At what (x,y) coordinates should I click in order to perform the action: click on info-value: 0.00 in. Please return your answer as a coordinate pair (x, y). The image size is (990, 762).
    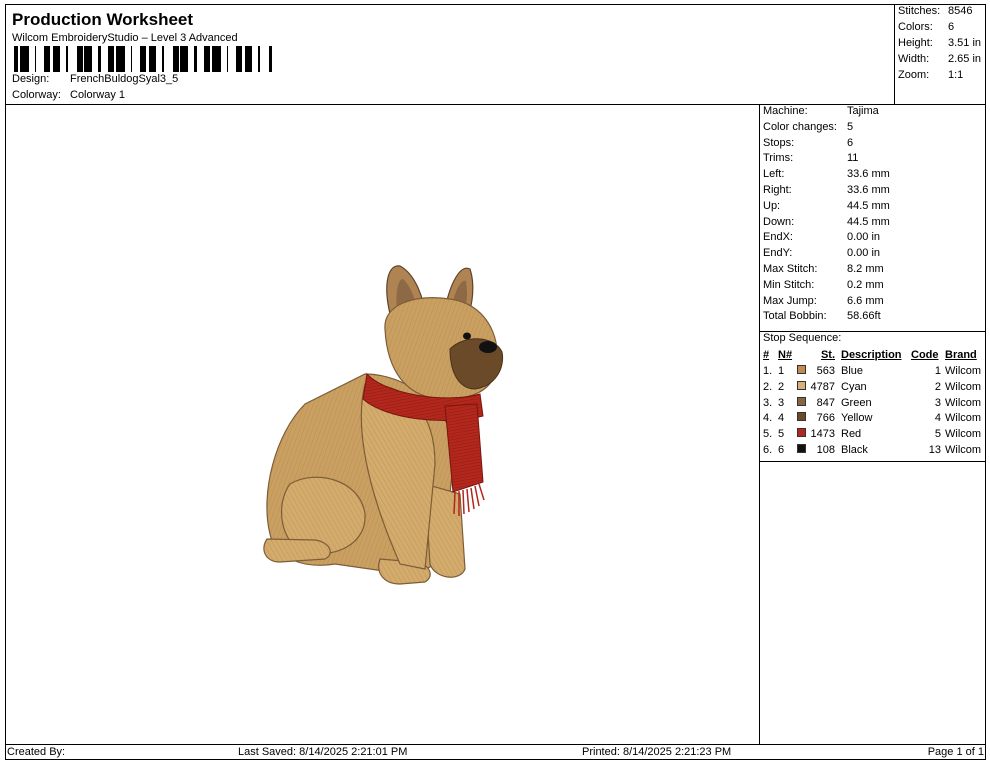
    Looking at the image, I should click on (864, 253).